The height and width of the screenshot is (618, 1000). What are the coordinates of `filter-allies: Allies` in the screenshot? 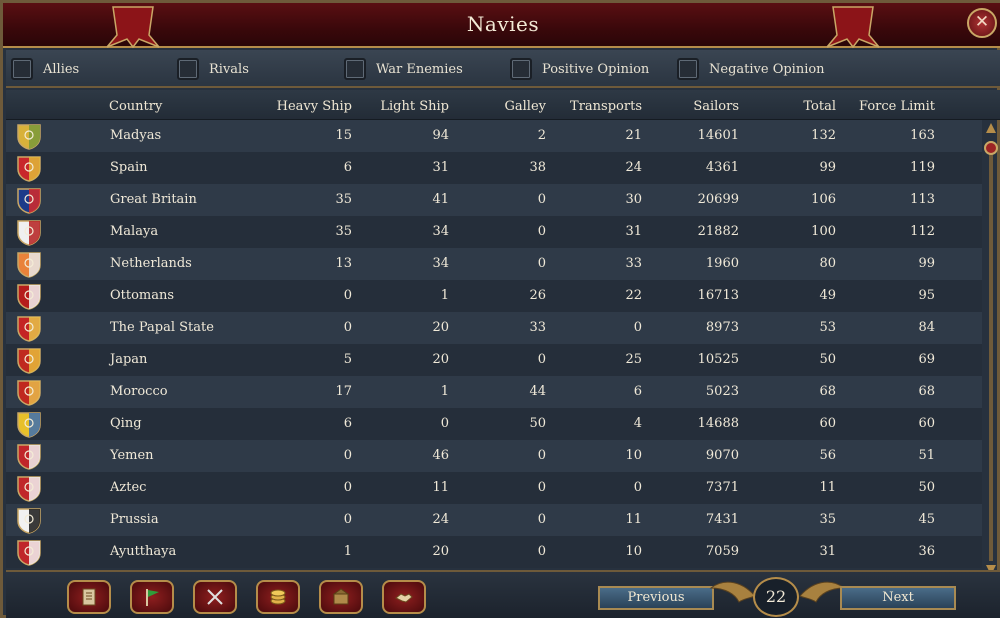 It's located at (45, 69).